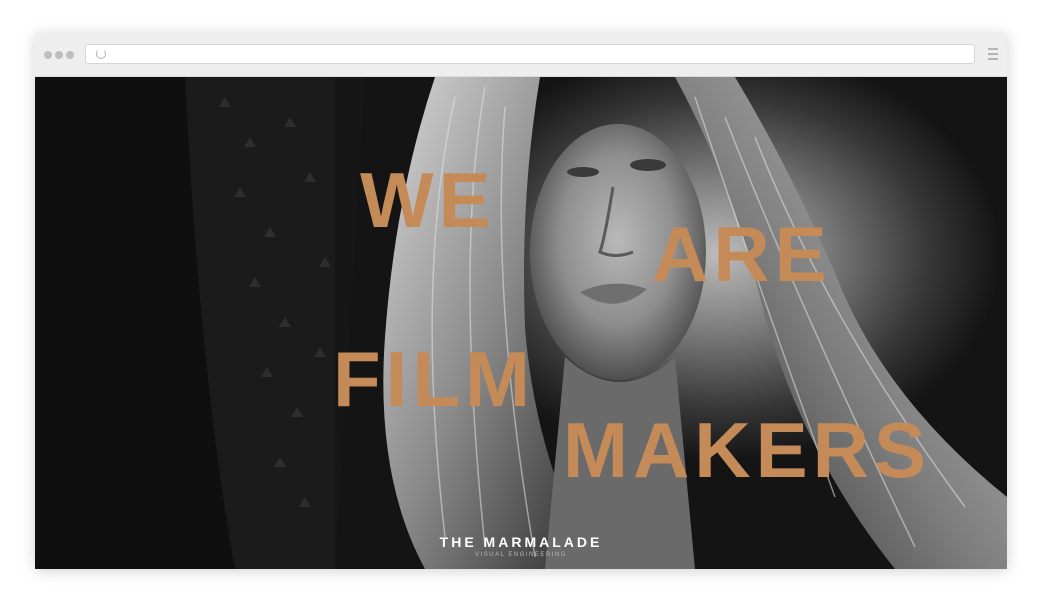 The width and height of the screenshot is (1038, 603). Describe the element at coordinates (993, 54) in the screenshot. I see `hamburger-menu-icon` at that location.